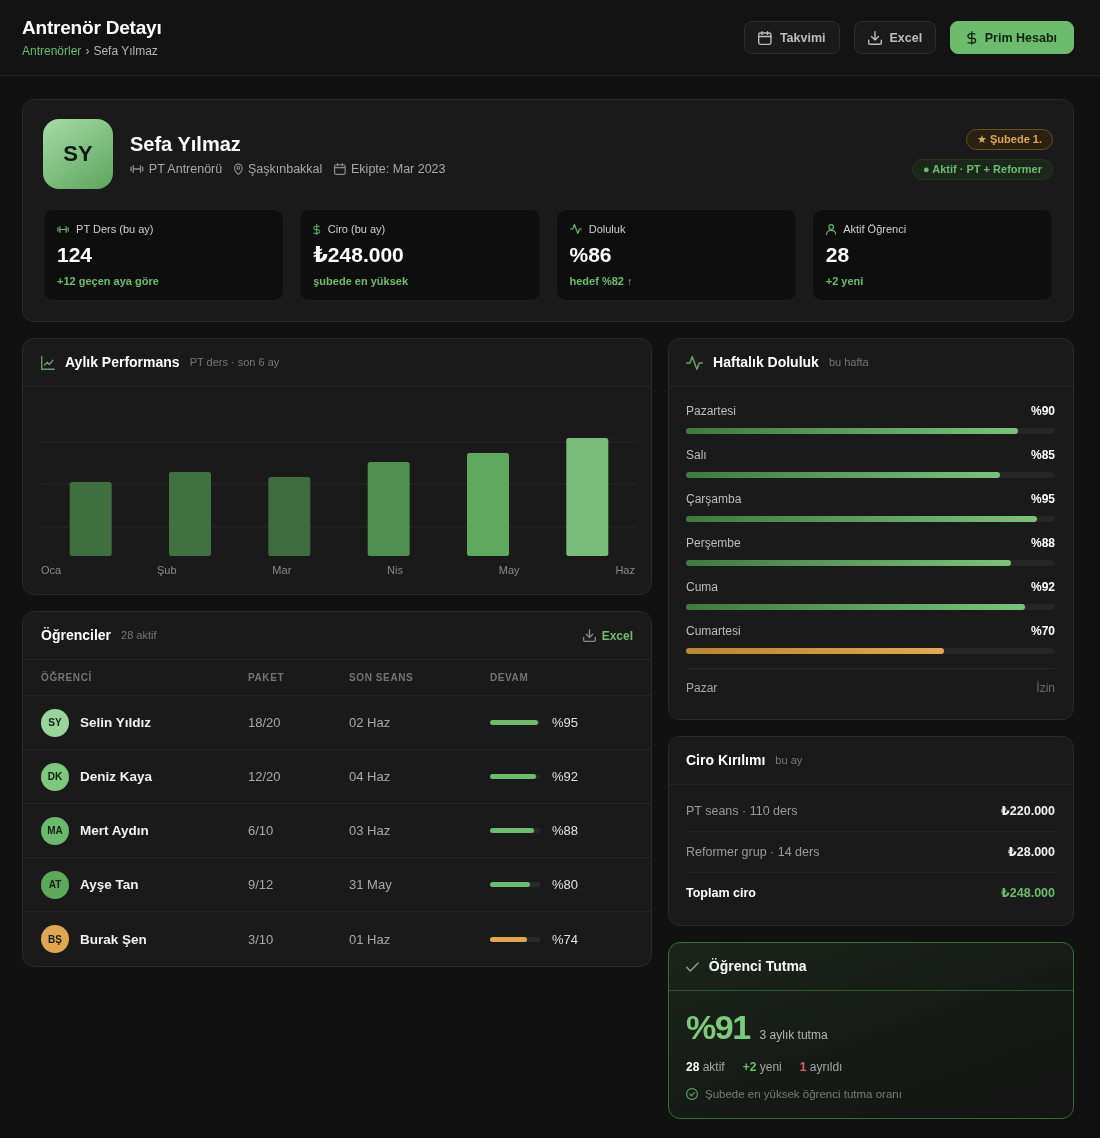  Describe the element at coordinates (75, 255) in the screenshot. I see `stat-value: 124` at that location.